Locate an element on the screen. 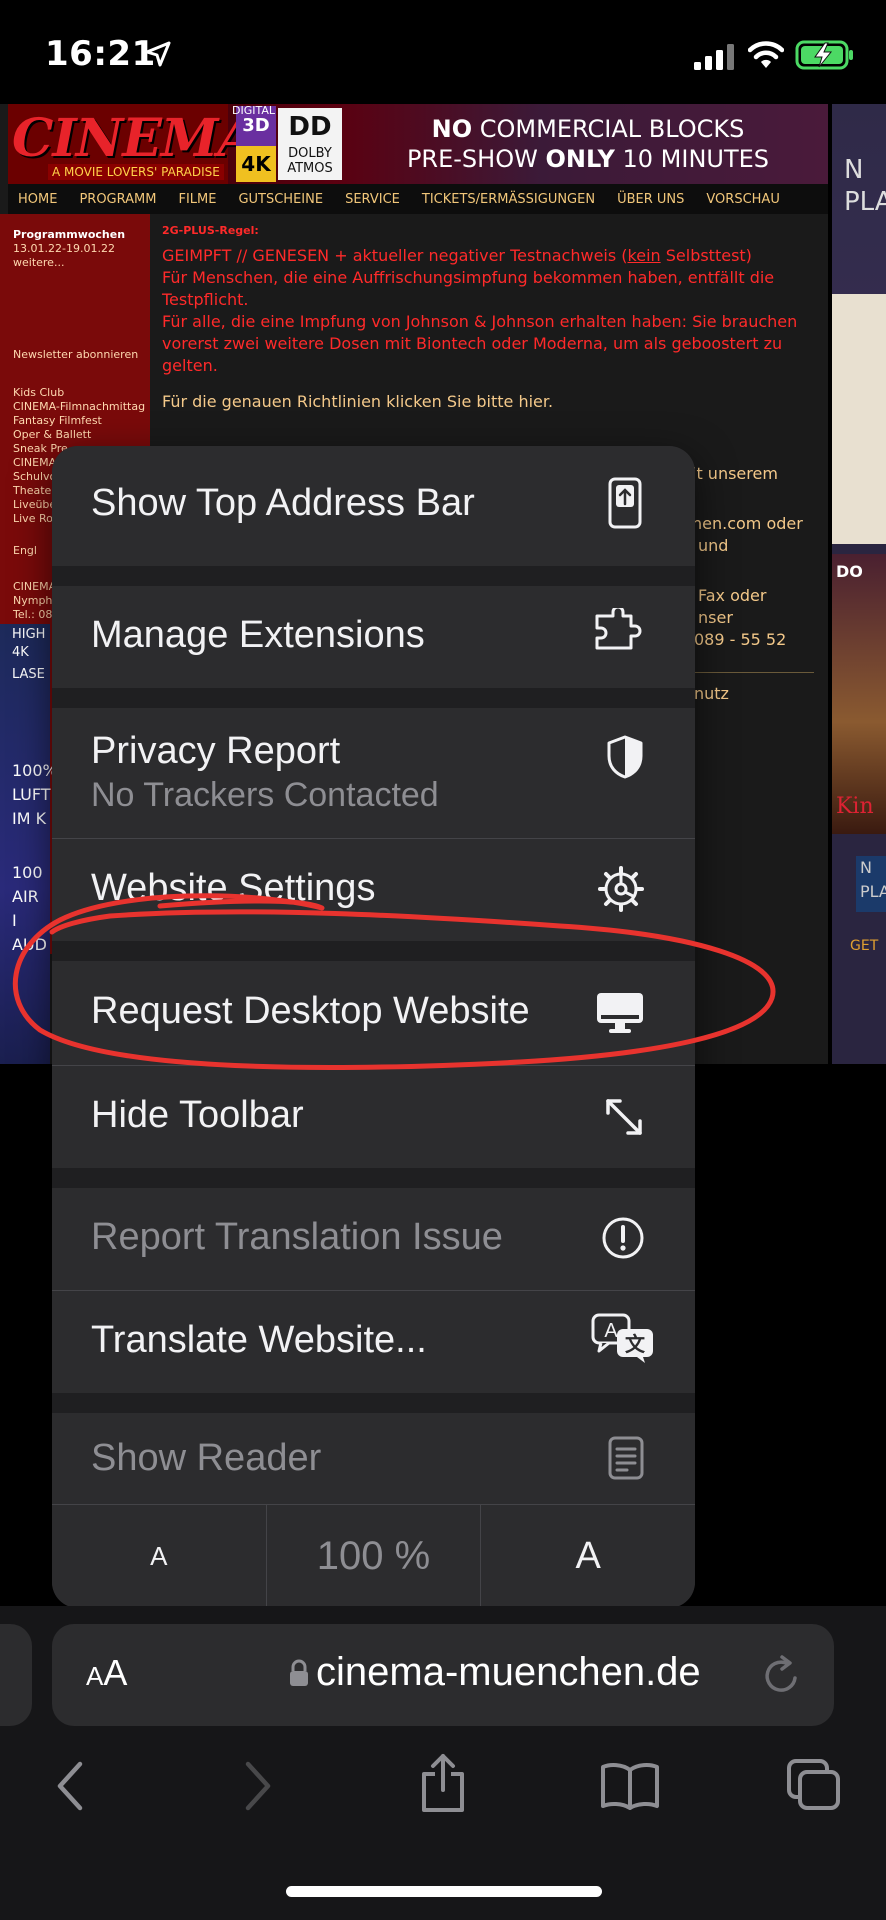 The width and height of the screenshot is (886, 1920). zoom-level-button: 100 % is located at coordinates (373, 1556).